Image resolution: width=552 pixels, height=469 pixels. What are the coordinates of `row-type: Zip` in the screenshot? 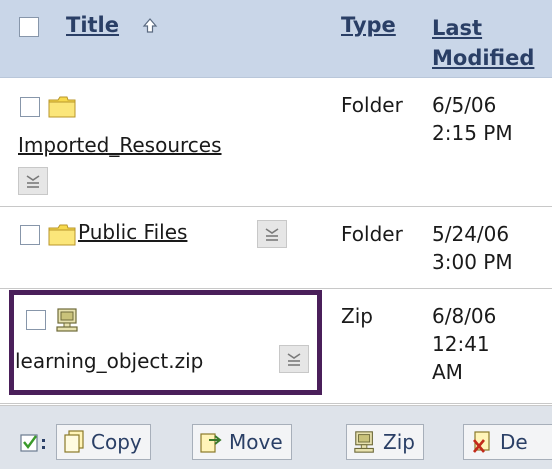 It's located at (357, 316).